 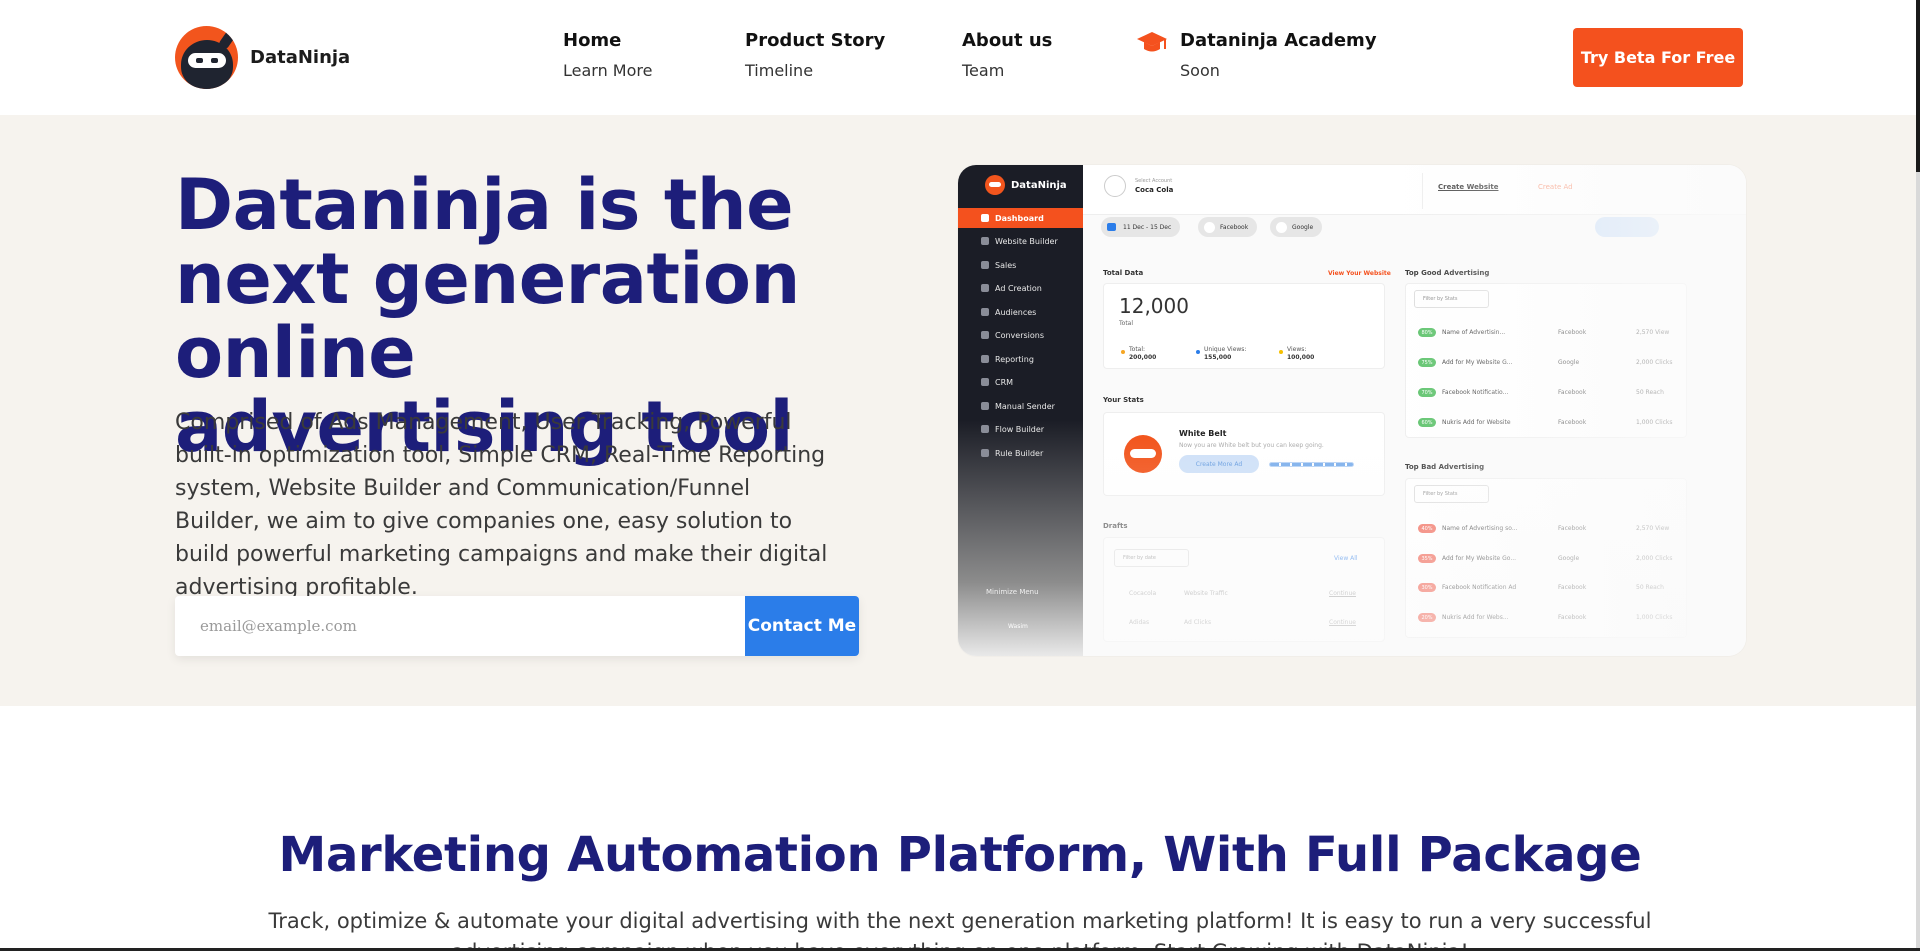 What do you see at coordinates (1111, 227) in the screenshot?
I see `calendar-icon` at bounding box center [1111, 227].